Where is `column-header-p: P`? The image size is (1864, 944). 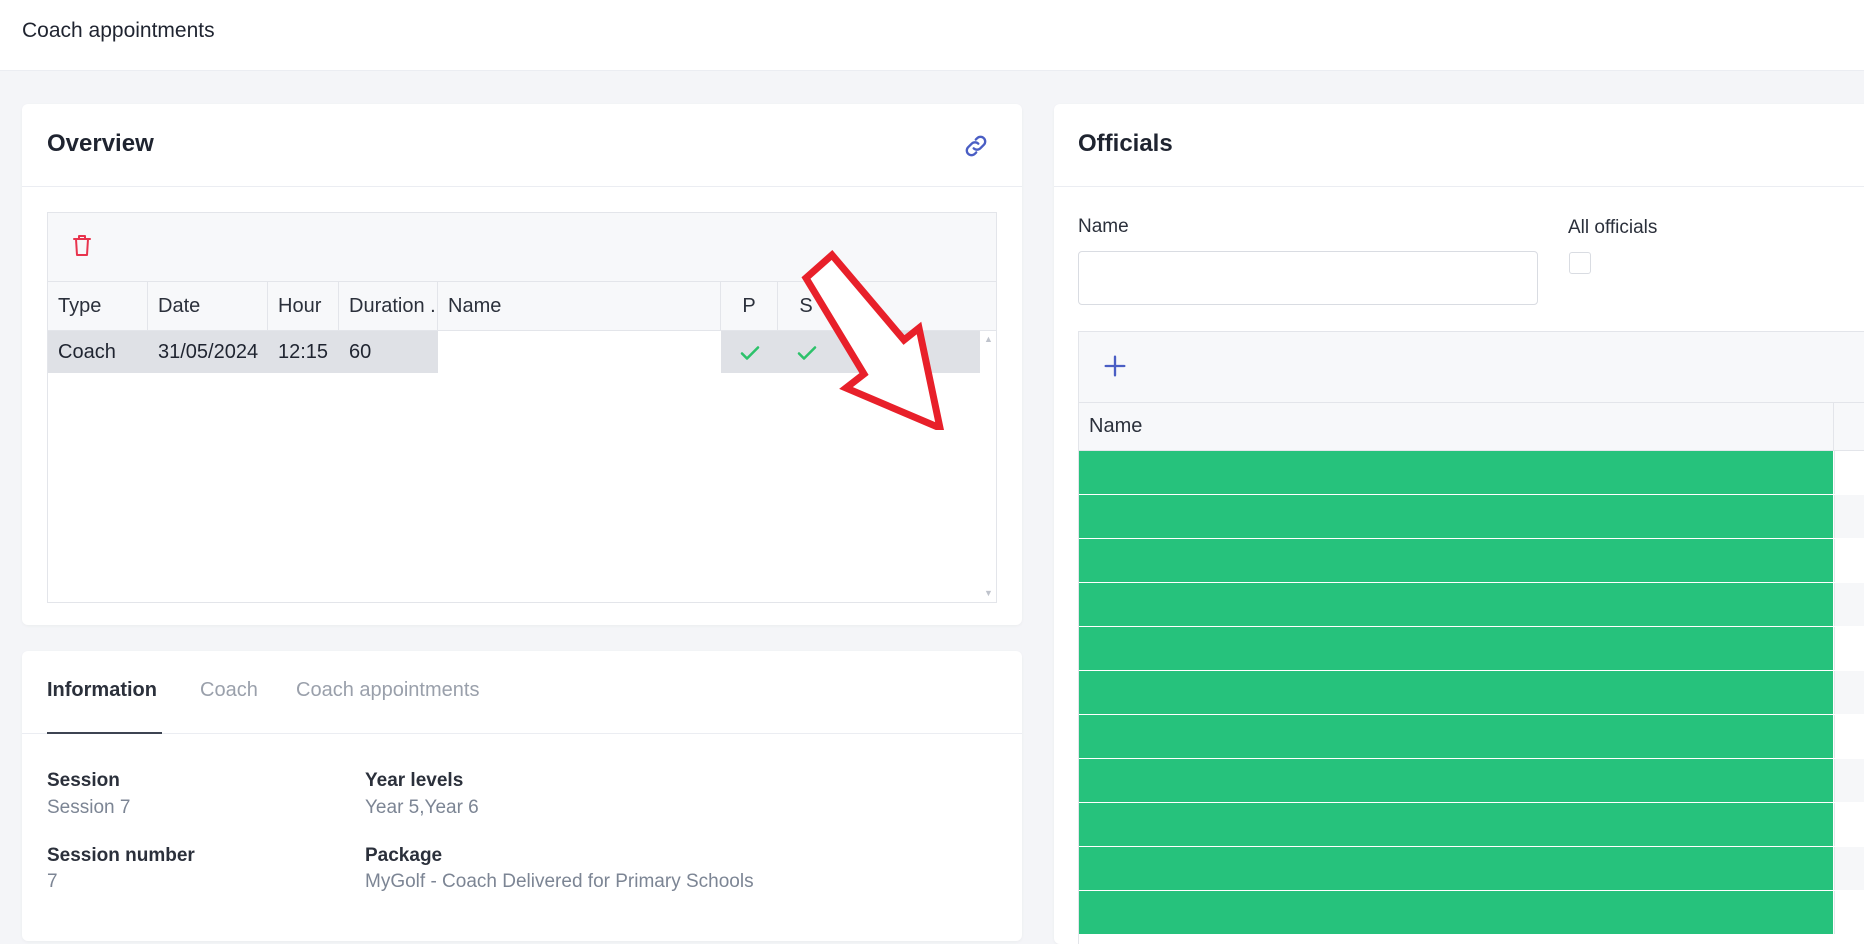 column-header-p: P is located at coordinates (749, 306).